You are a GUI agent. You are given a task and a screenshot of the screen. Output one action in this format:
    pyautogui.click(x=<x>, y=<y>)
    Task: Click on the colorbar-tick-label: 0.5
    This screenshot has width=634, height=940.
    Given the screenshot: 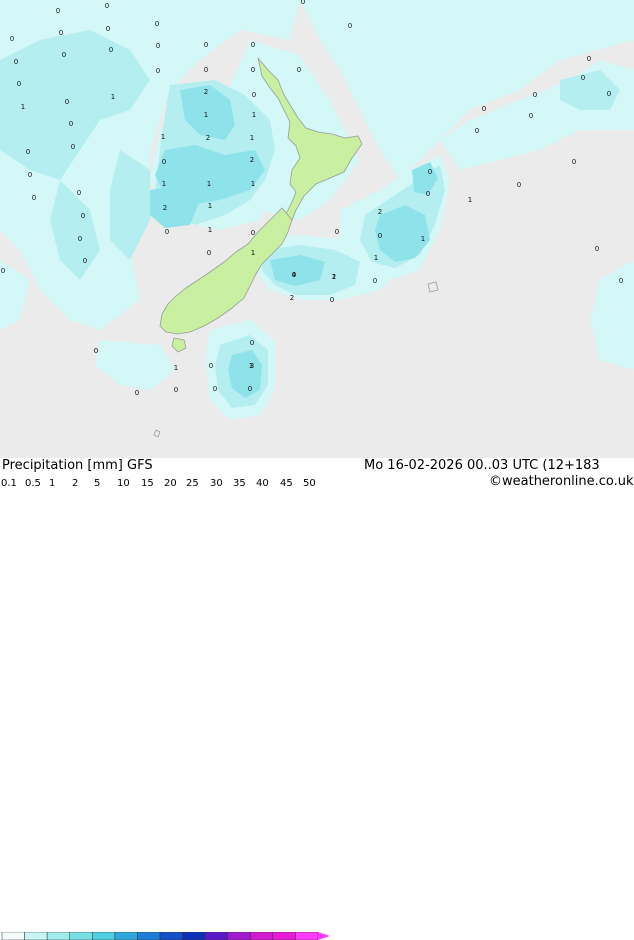 What is the action you would take?
    pyautogui.click(x=33, y=483)
    